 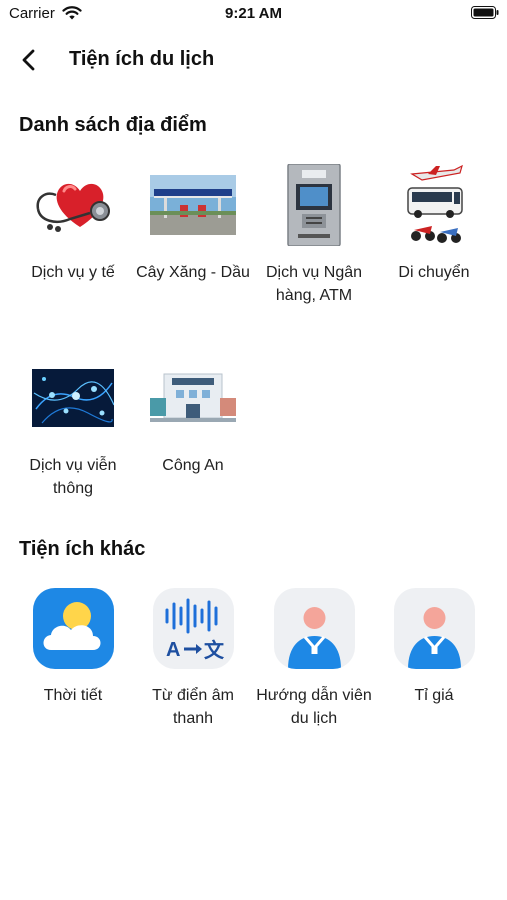 I want to click on audio-dictionary-app-icon: A 文, so click(x=193, y=628).